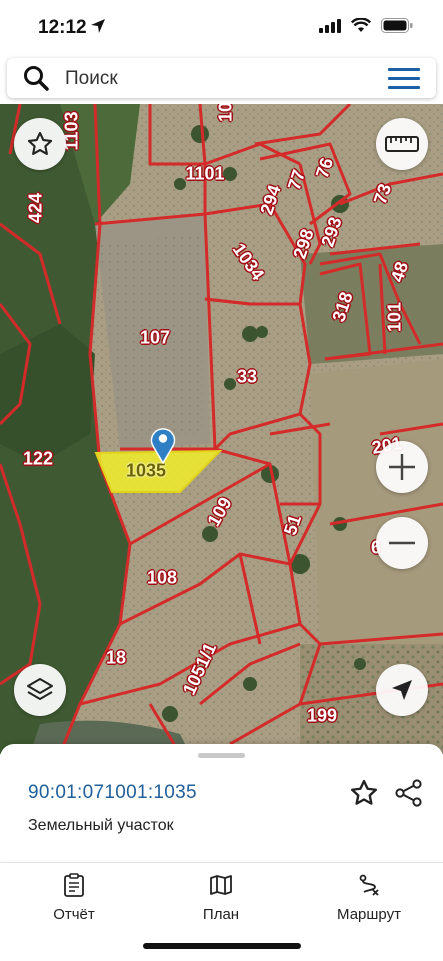  I want to click on status-icons, so click(366, 25).